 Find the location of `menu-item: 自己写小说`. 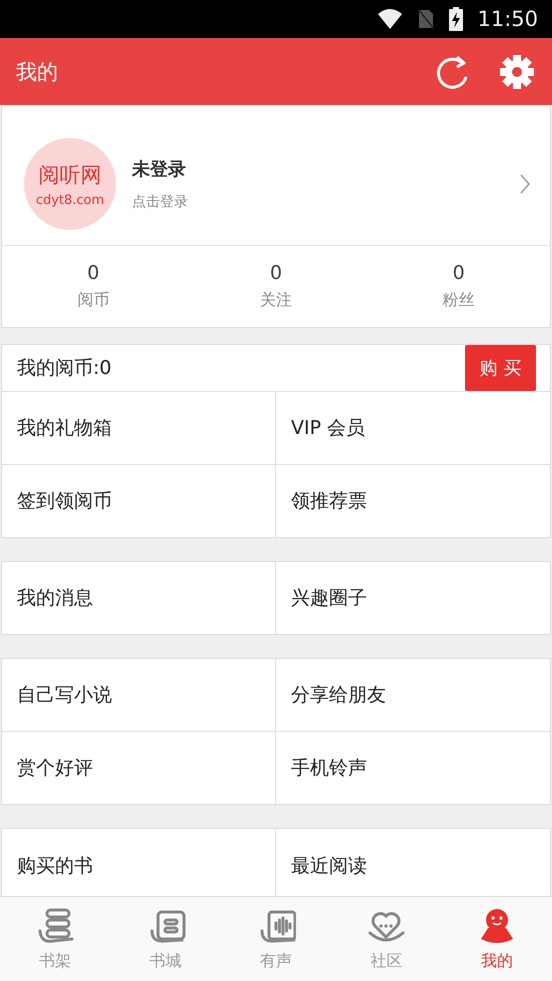

menu-item: 自己写小说 is located at coordinates (139, 695).